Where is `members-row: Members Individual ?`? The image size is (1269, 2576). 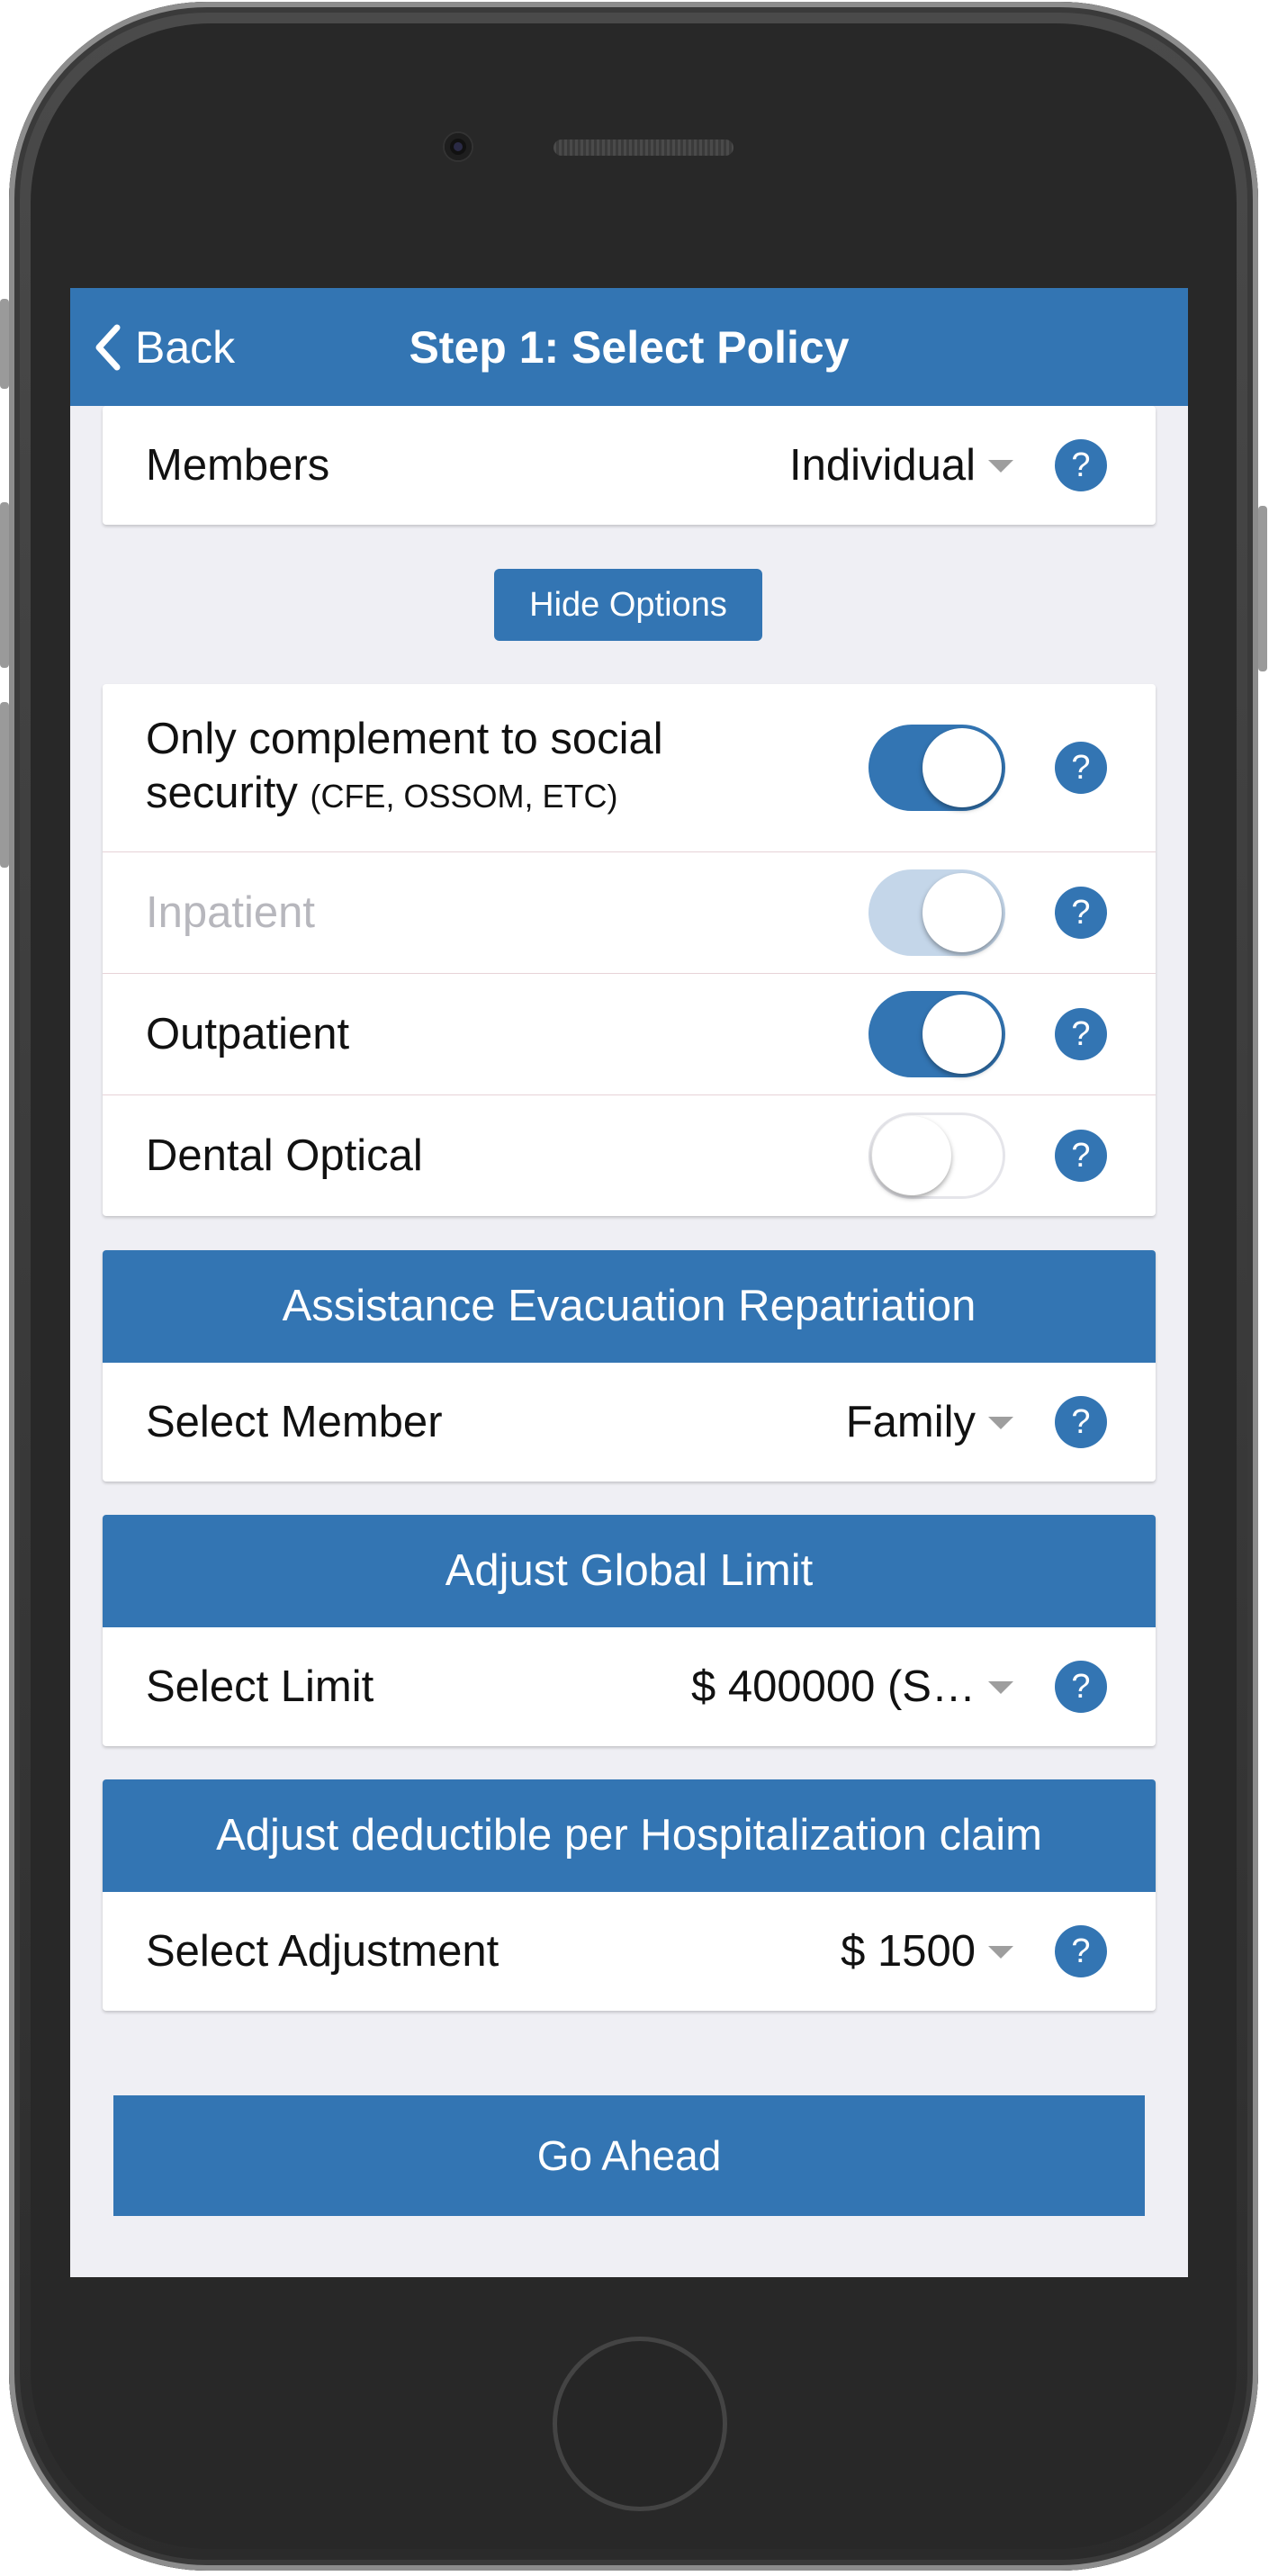 members-row: Members Individual ? is located at coordinates (629, 465).